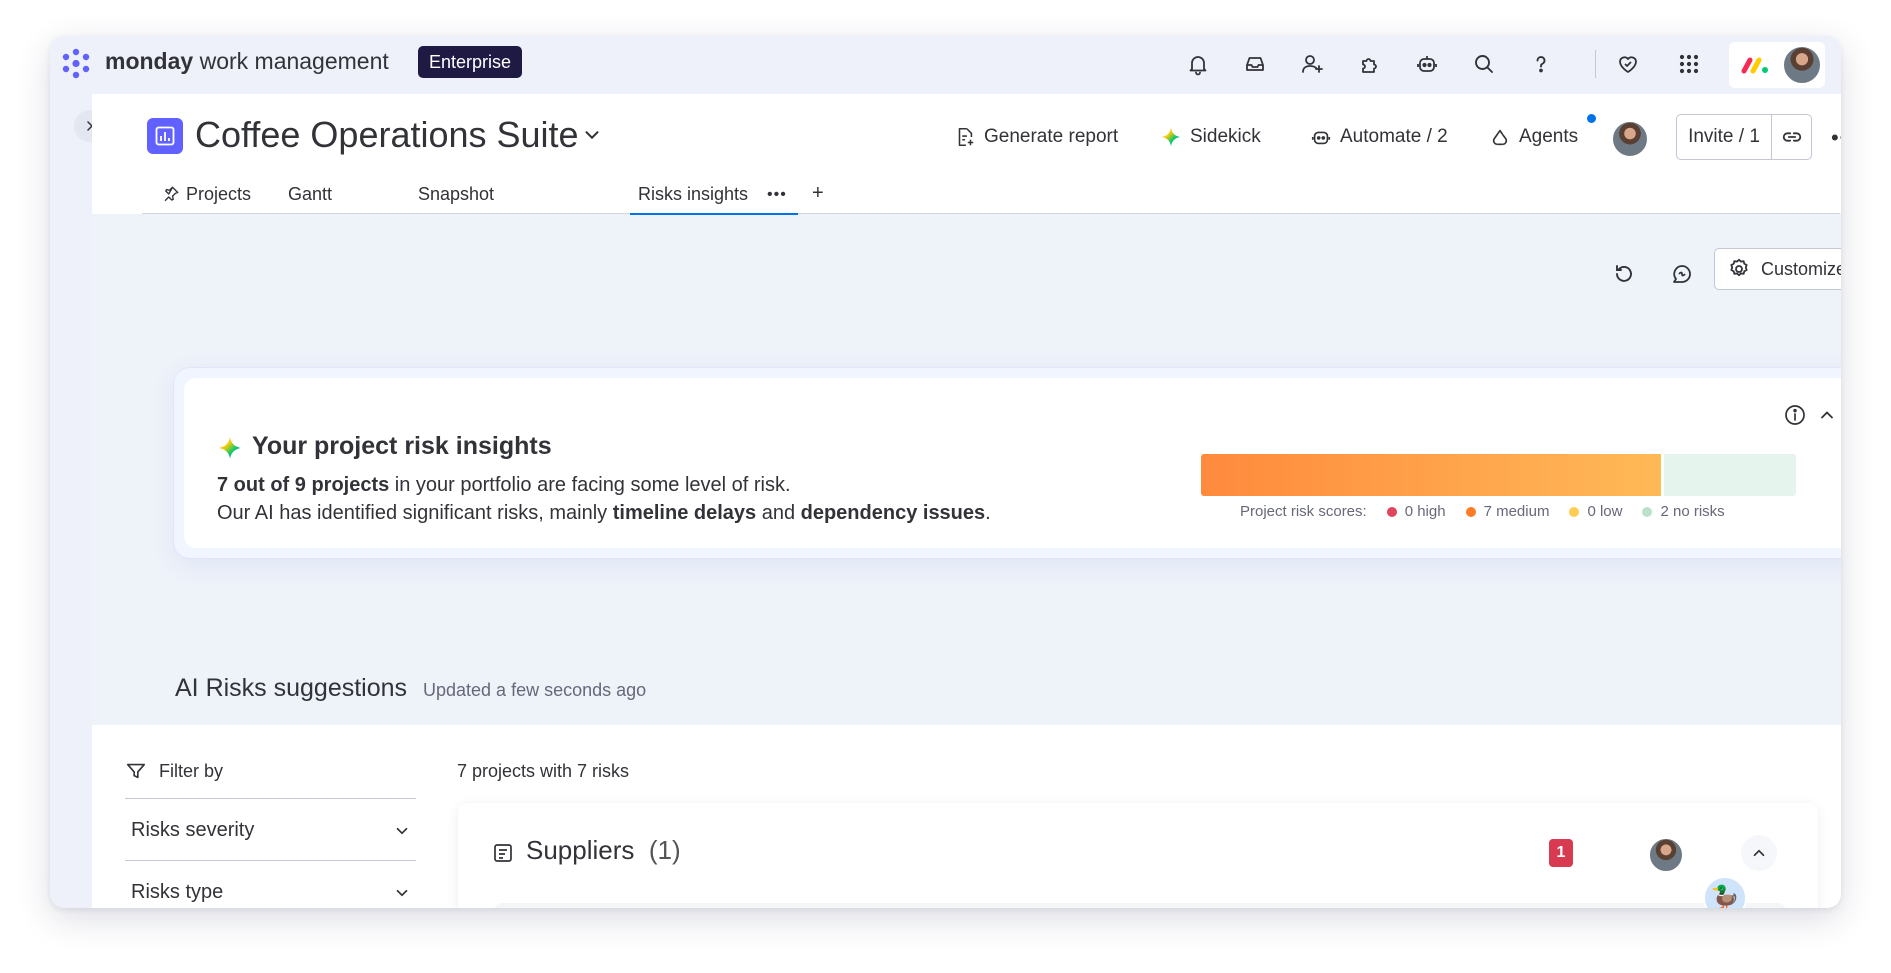 The image size is (1891, 973). What do you see at coordinates (543, 771) in the screenshot?
I see `projects-risks-count: 7 projects with 7 risks` at bounding box center [543, 771].